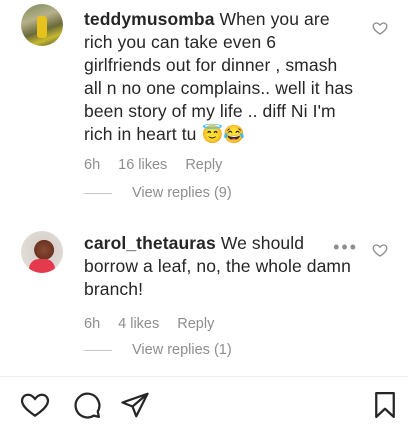  What do you see at coordinates (385, 405) in the screenshot?
I see `bookmark-icon` at bounding box center [385, 405].